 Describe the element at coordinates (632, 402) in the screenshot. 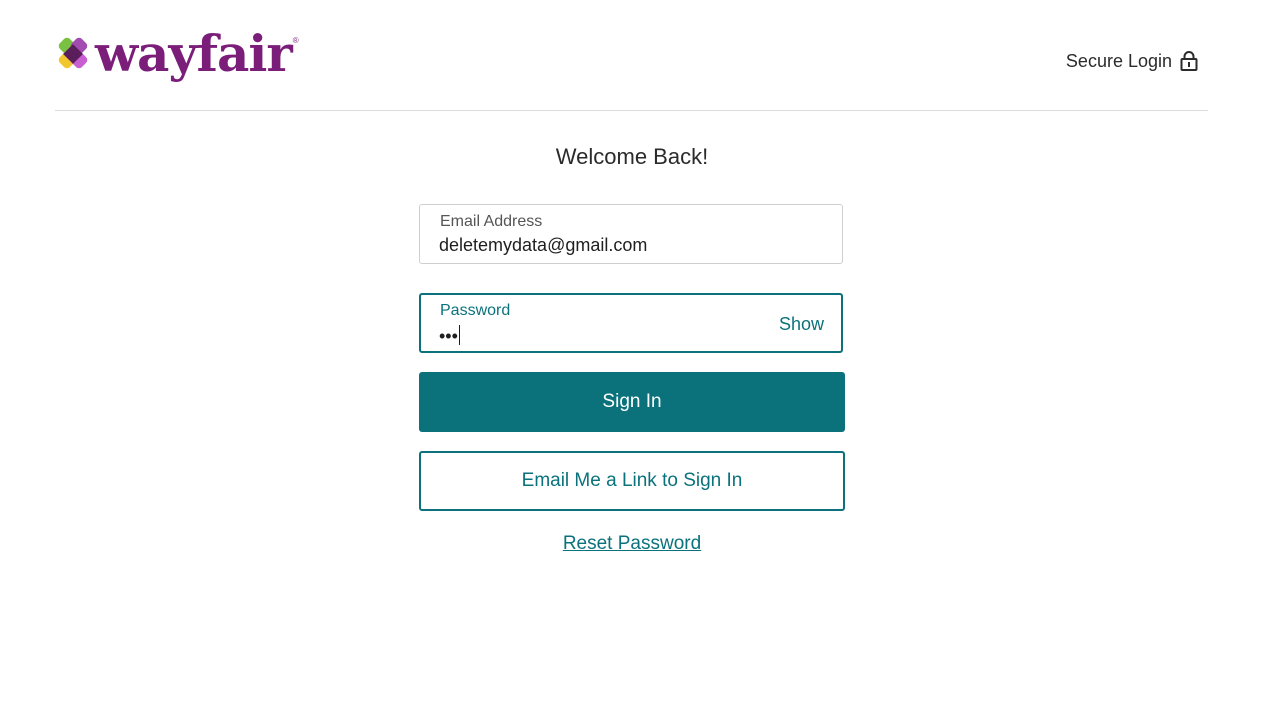

I see `sign-in-button: Sign In` at that location.